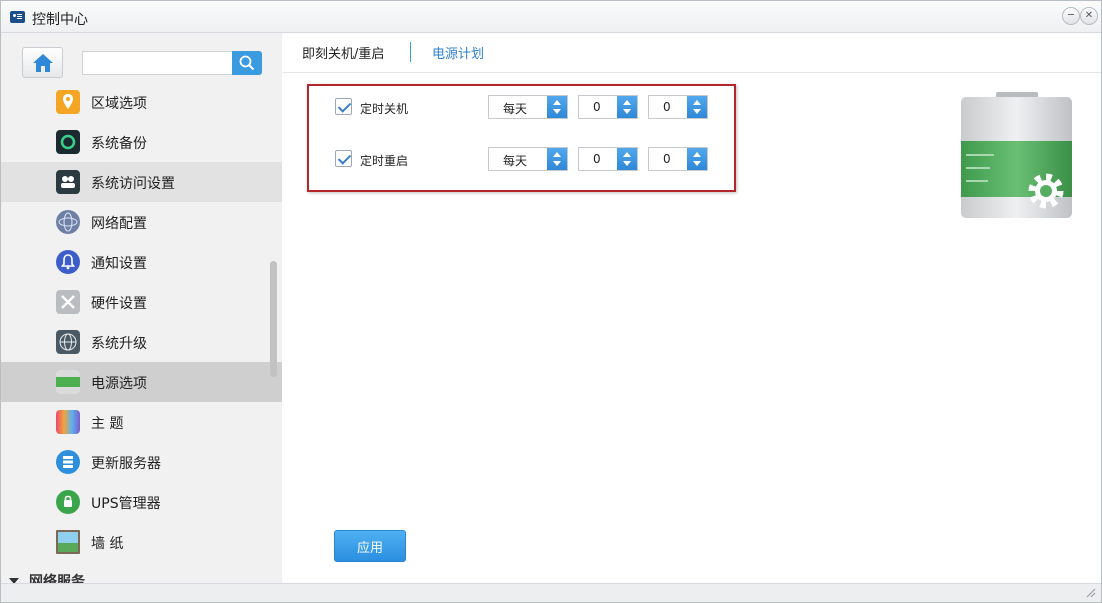  I want to click on home-button, so click(42, 62).